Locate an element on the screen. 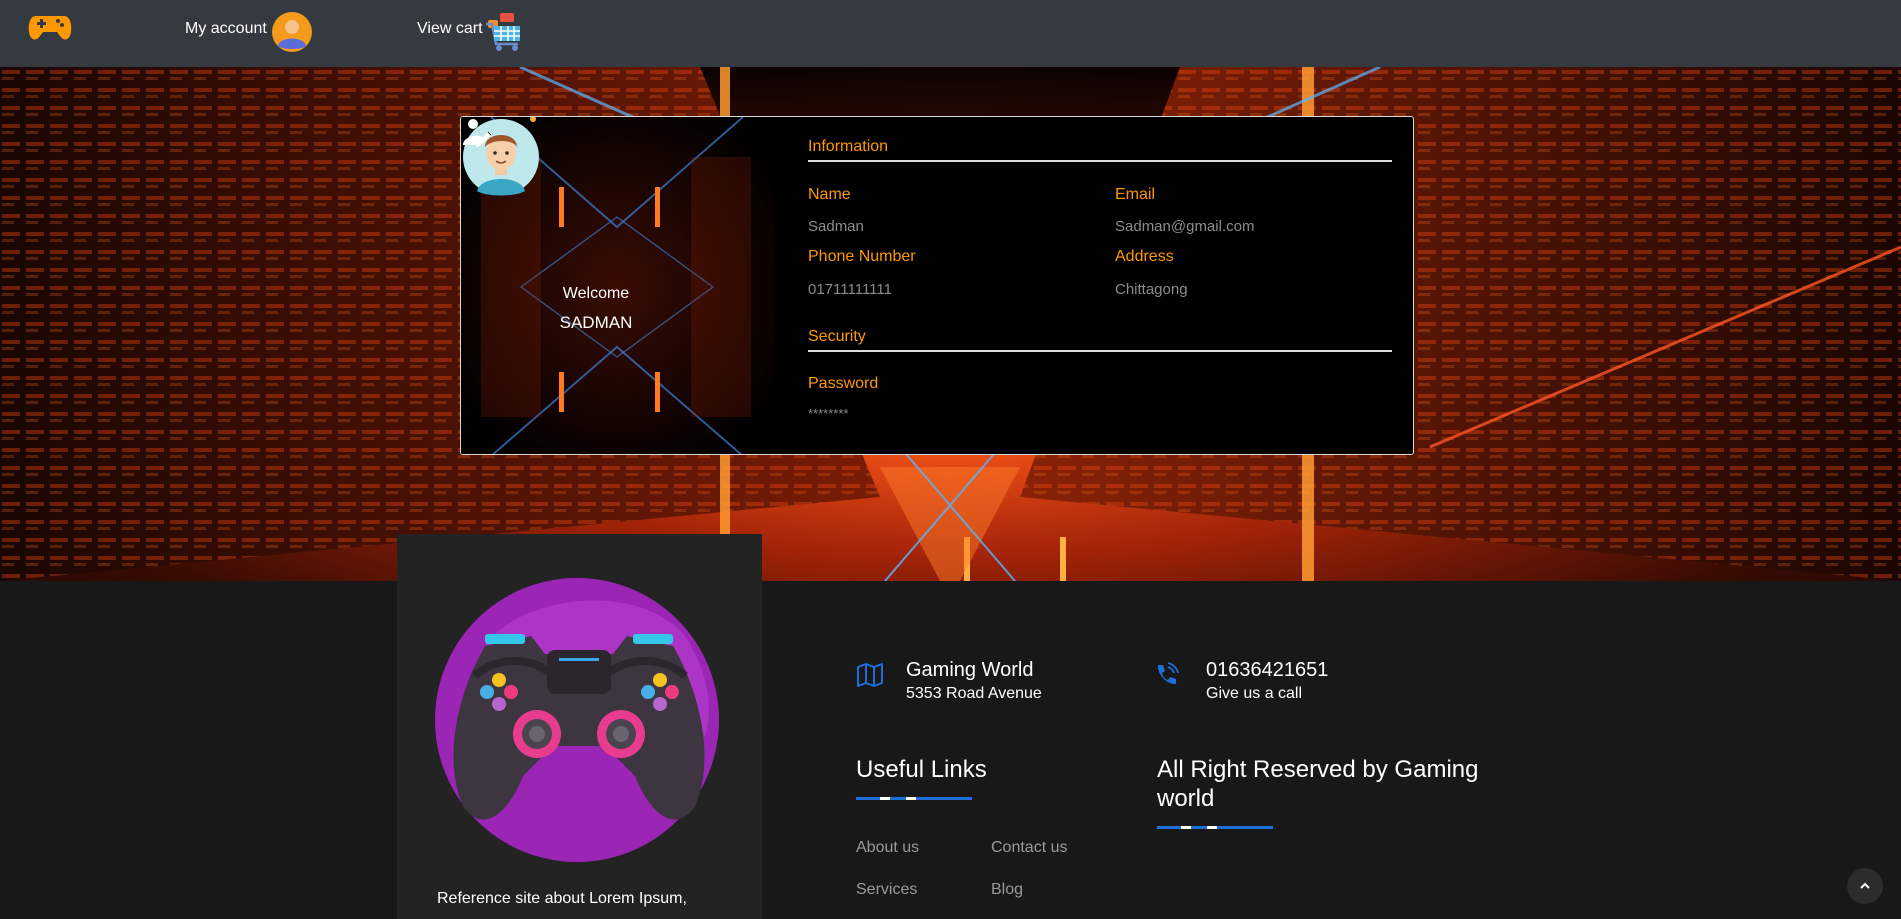 The image size is (1901, 919). address-value: Chittagong is located at coordinates (1151, 289).